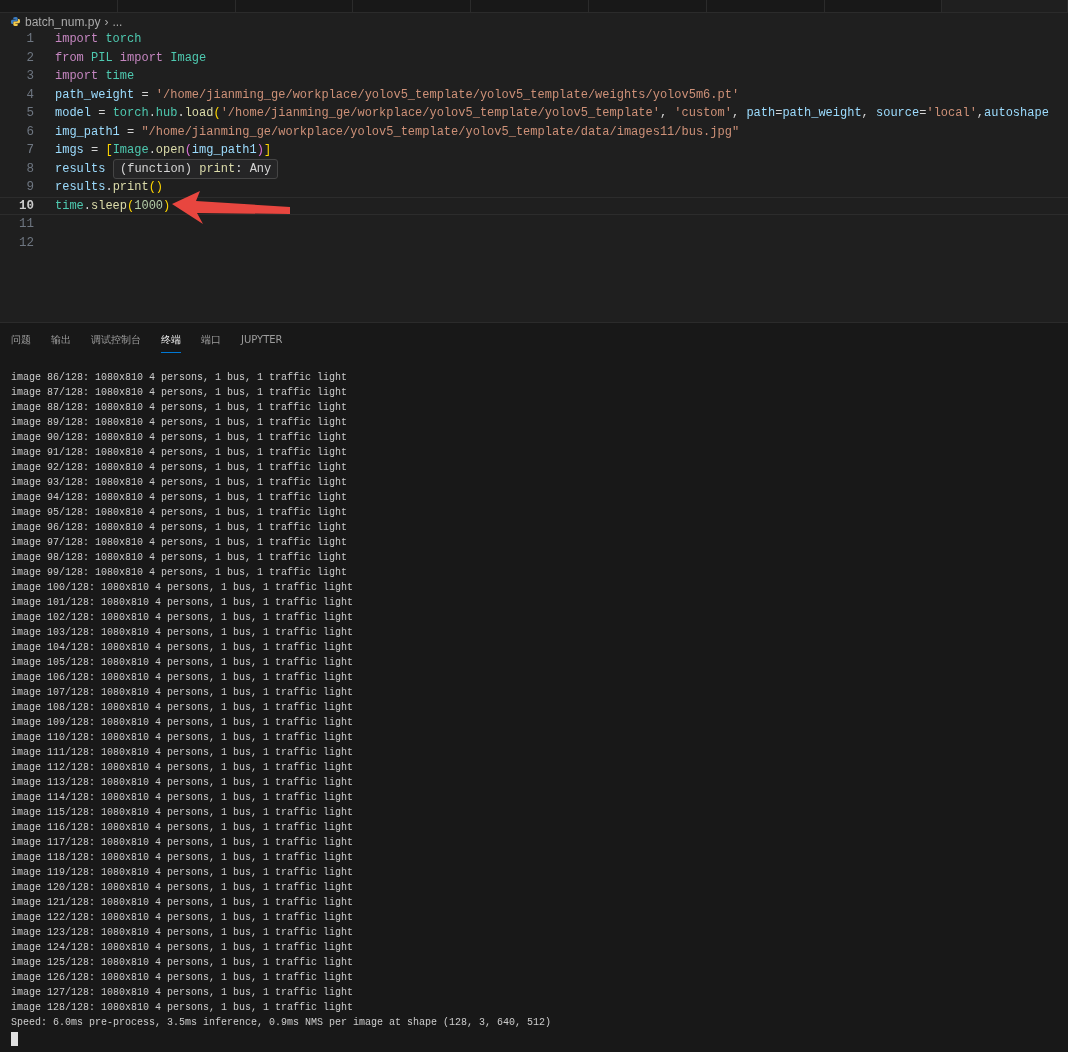  I want to click on terminal-line: image 98/128: 1080x810 4 persons, 1 bus, 1 traffic light, so click(180, 558).